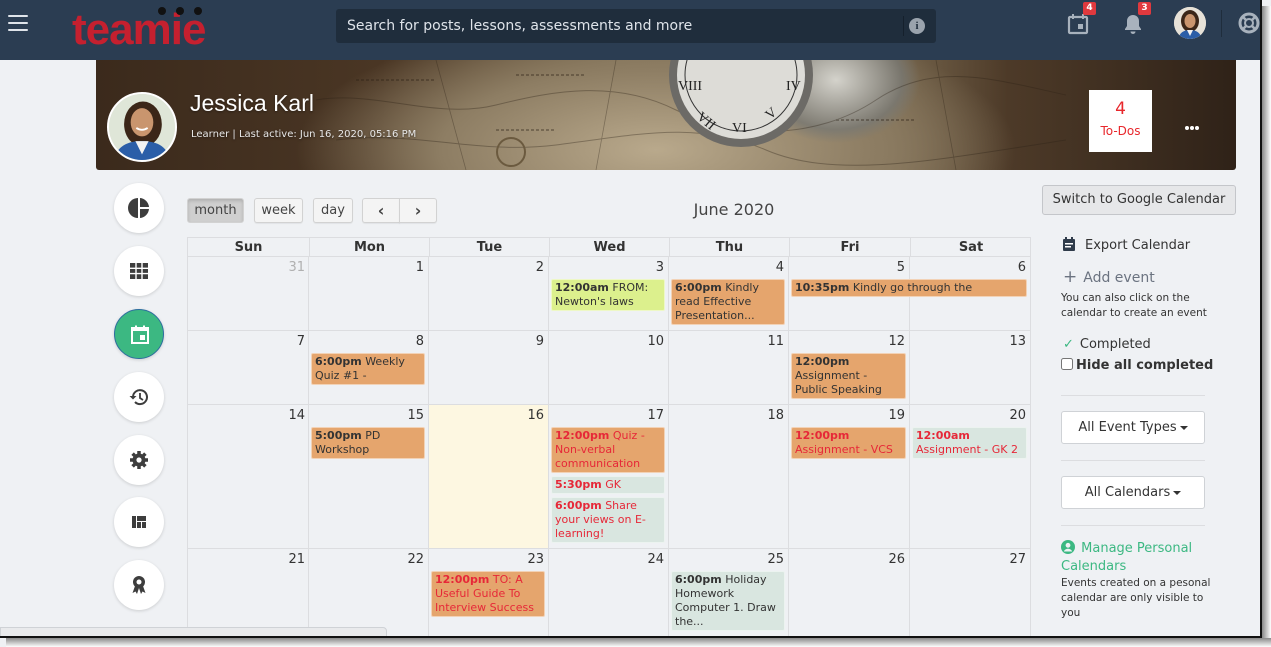 The width and height of the screenshot is (1271, 647). I want to click on caret-down-icon, so click(1177, 492).